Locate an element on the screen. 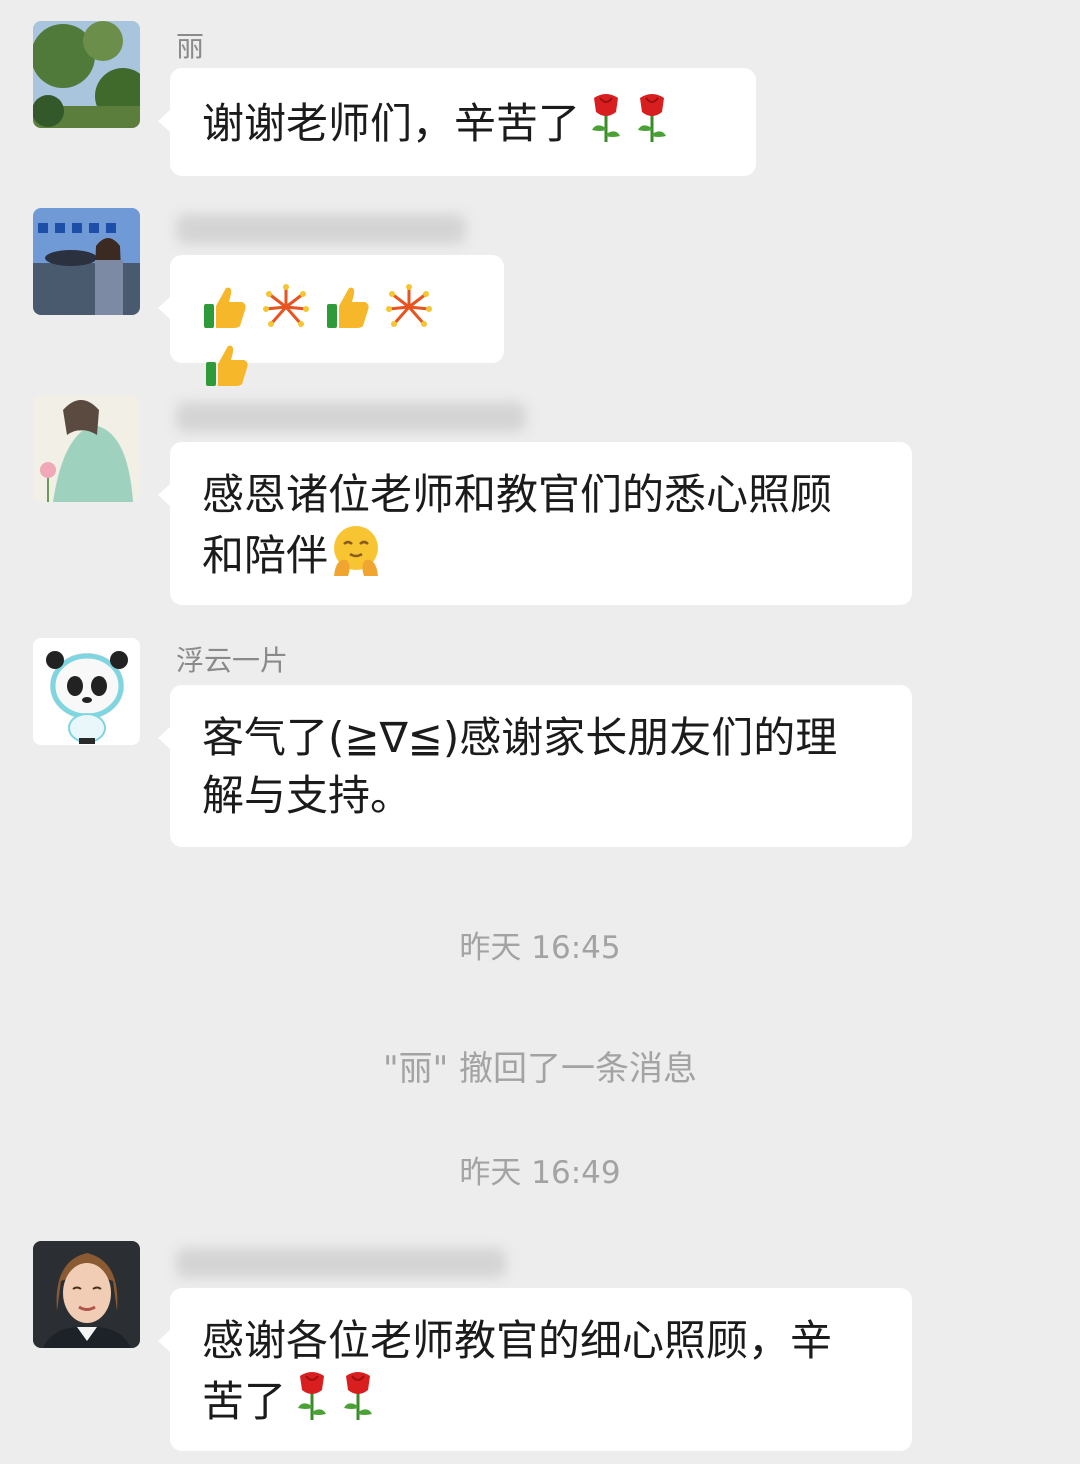  message-text-line: 解与支持。 is located at coordinates (307, 795).